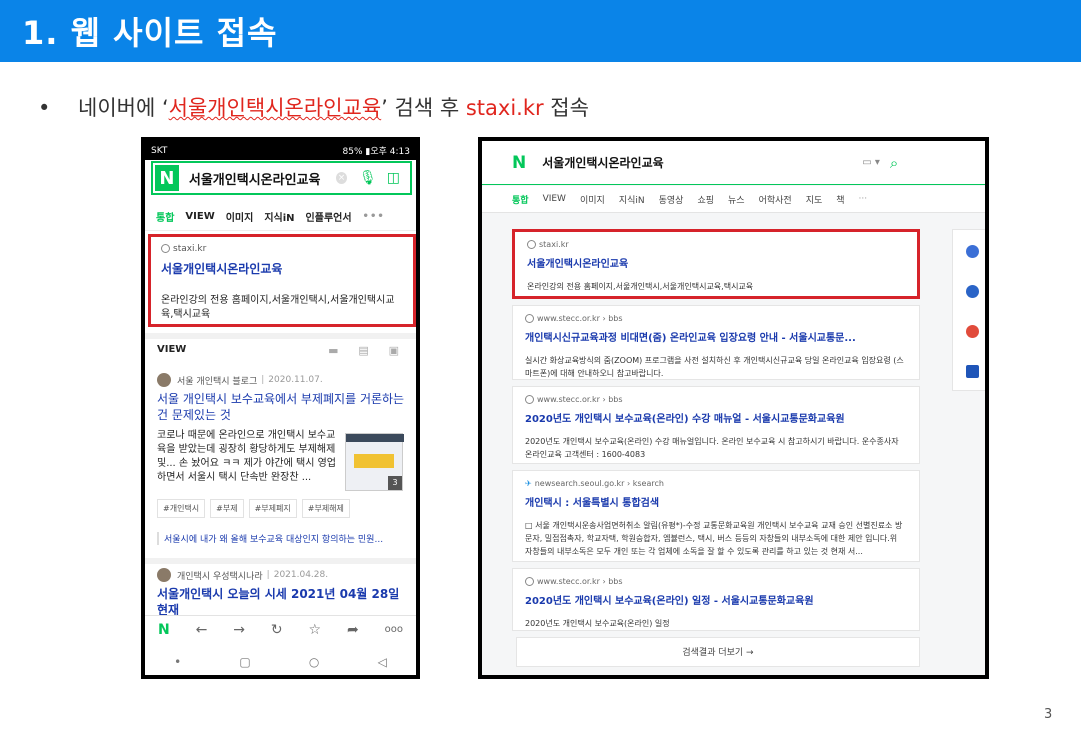 Image resolution: width=1081 pixels, height=747 pixels. I want to click on forward-icon: →, so click(239, 630).